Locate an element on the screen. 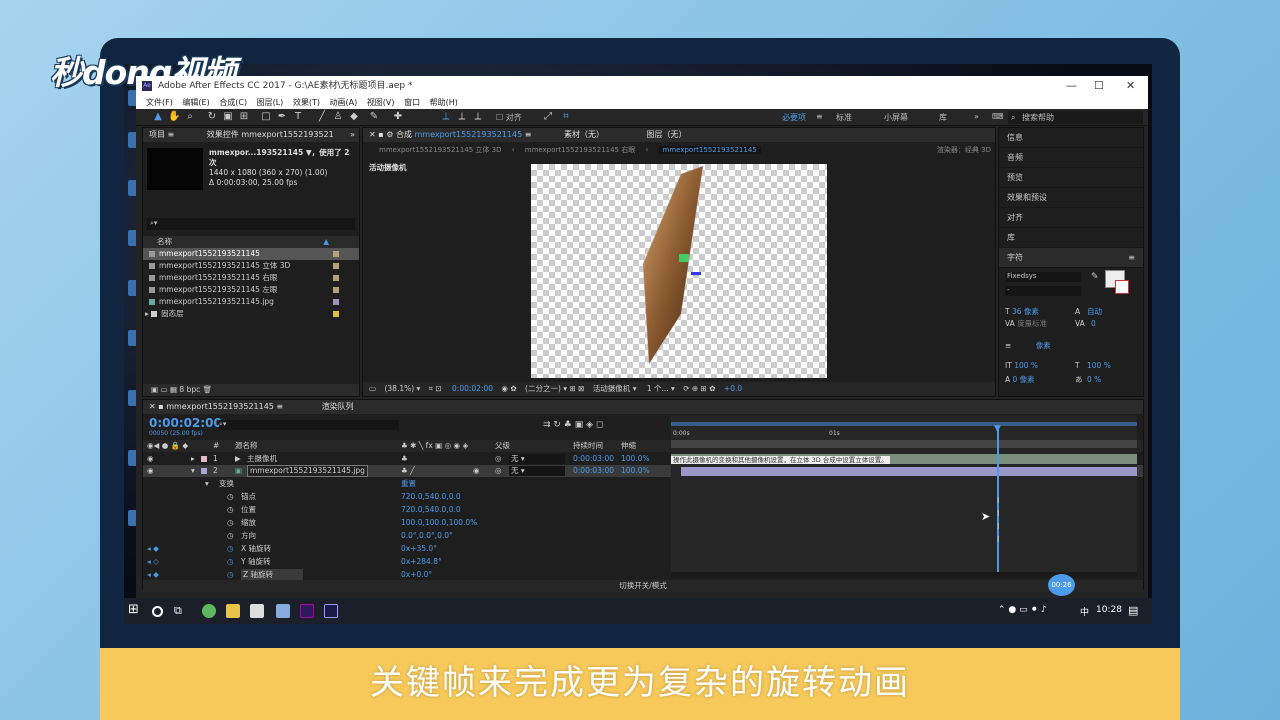 The height and width of the screenshot is (720, 1280). ime-indicator: 中 is located at coordinates (1084, 611).